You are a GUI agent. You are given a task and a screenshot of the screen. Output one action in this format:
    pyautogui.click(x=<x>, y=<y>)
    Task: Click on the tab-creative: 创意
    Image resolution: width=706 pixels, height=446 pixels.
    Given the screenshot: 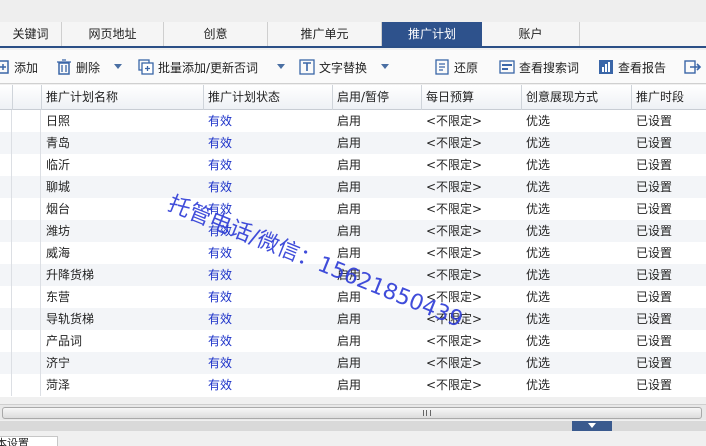 What is the action you would take?
    pyautogui.click(x=216, y=34)
    